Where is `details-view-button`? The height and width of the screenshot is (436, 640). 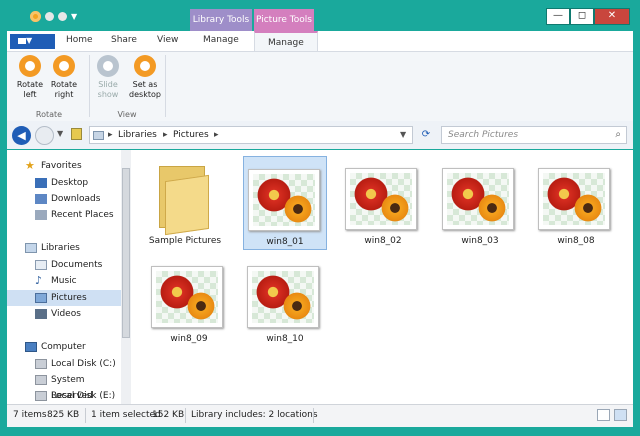 details-view-button is located at coordinates (603, 415).